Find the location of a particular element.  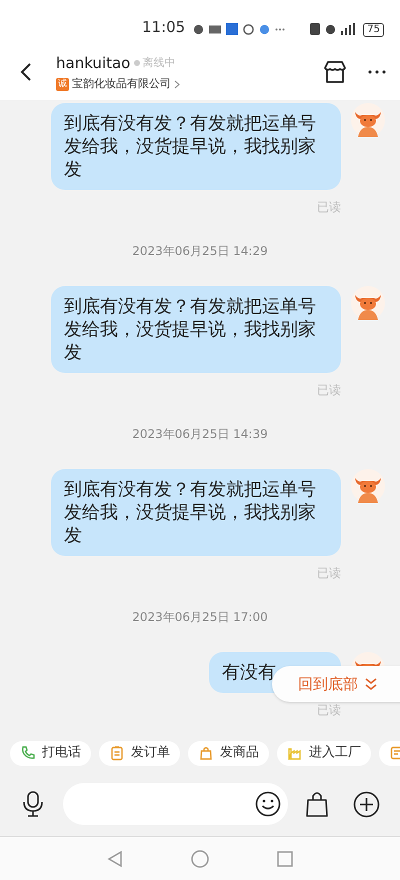

presence-status: 离线中 is located at coordinates (159, 62).